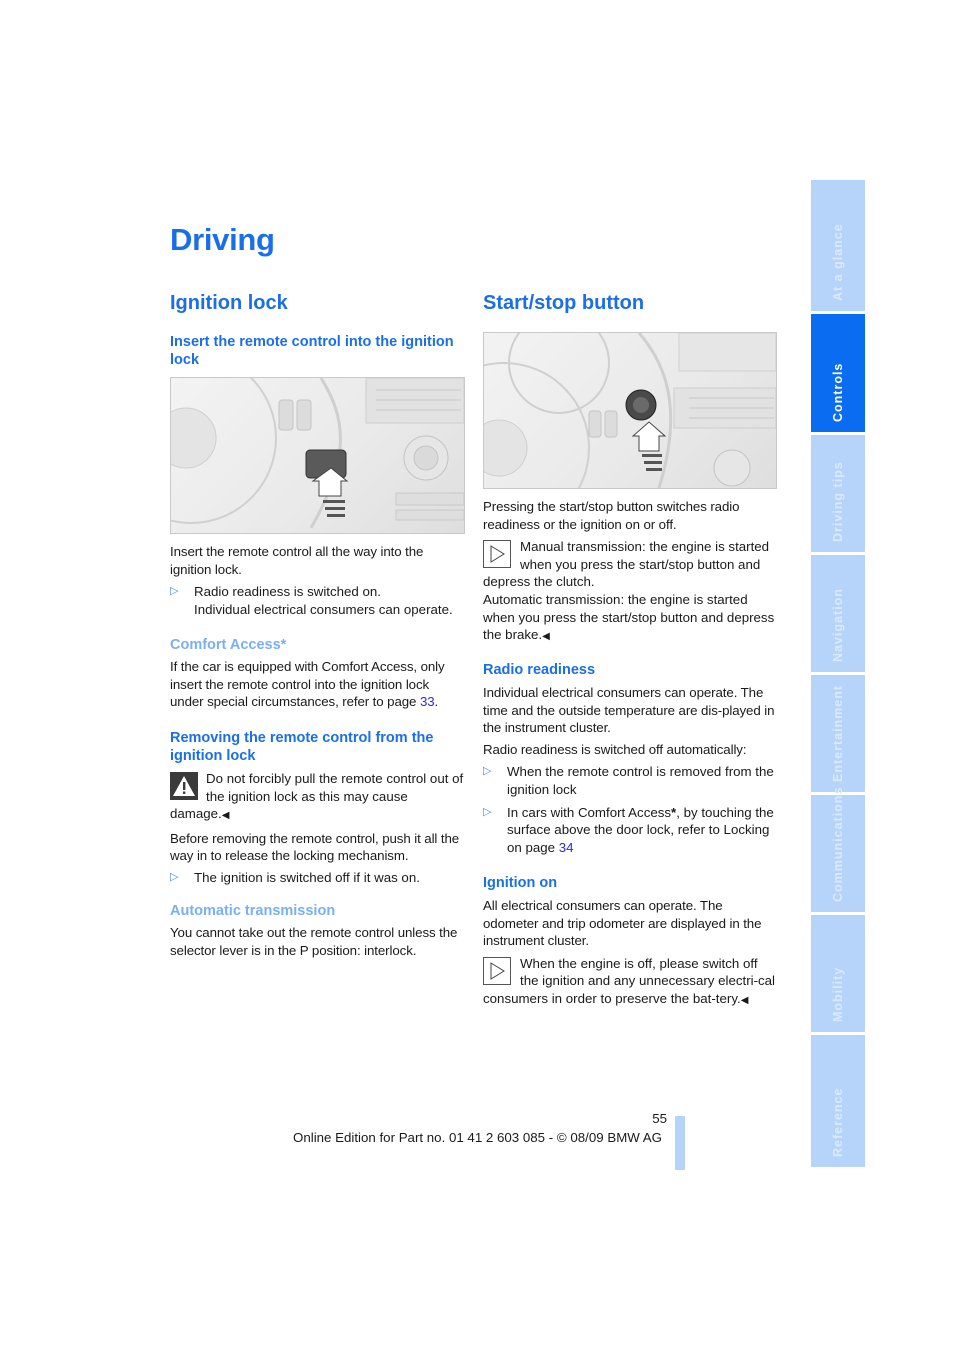 This screenshot has height=1350, width=954. What do you see at coordinates (318, 303) in the screenshot?
I see `left-column: Ignition lock` at bounding box center [318, 303].